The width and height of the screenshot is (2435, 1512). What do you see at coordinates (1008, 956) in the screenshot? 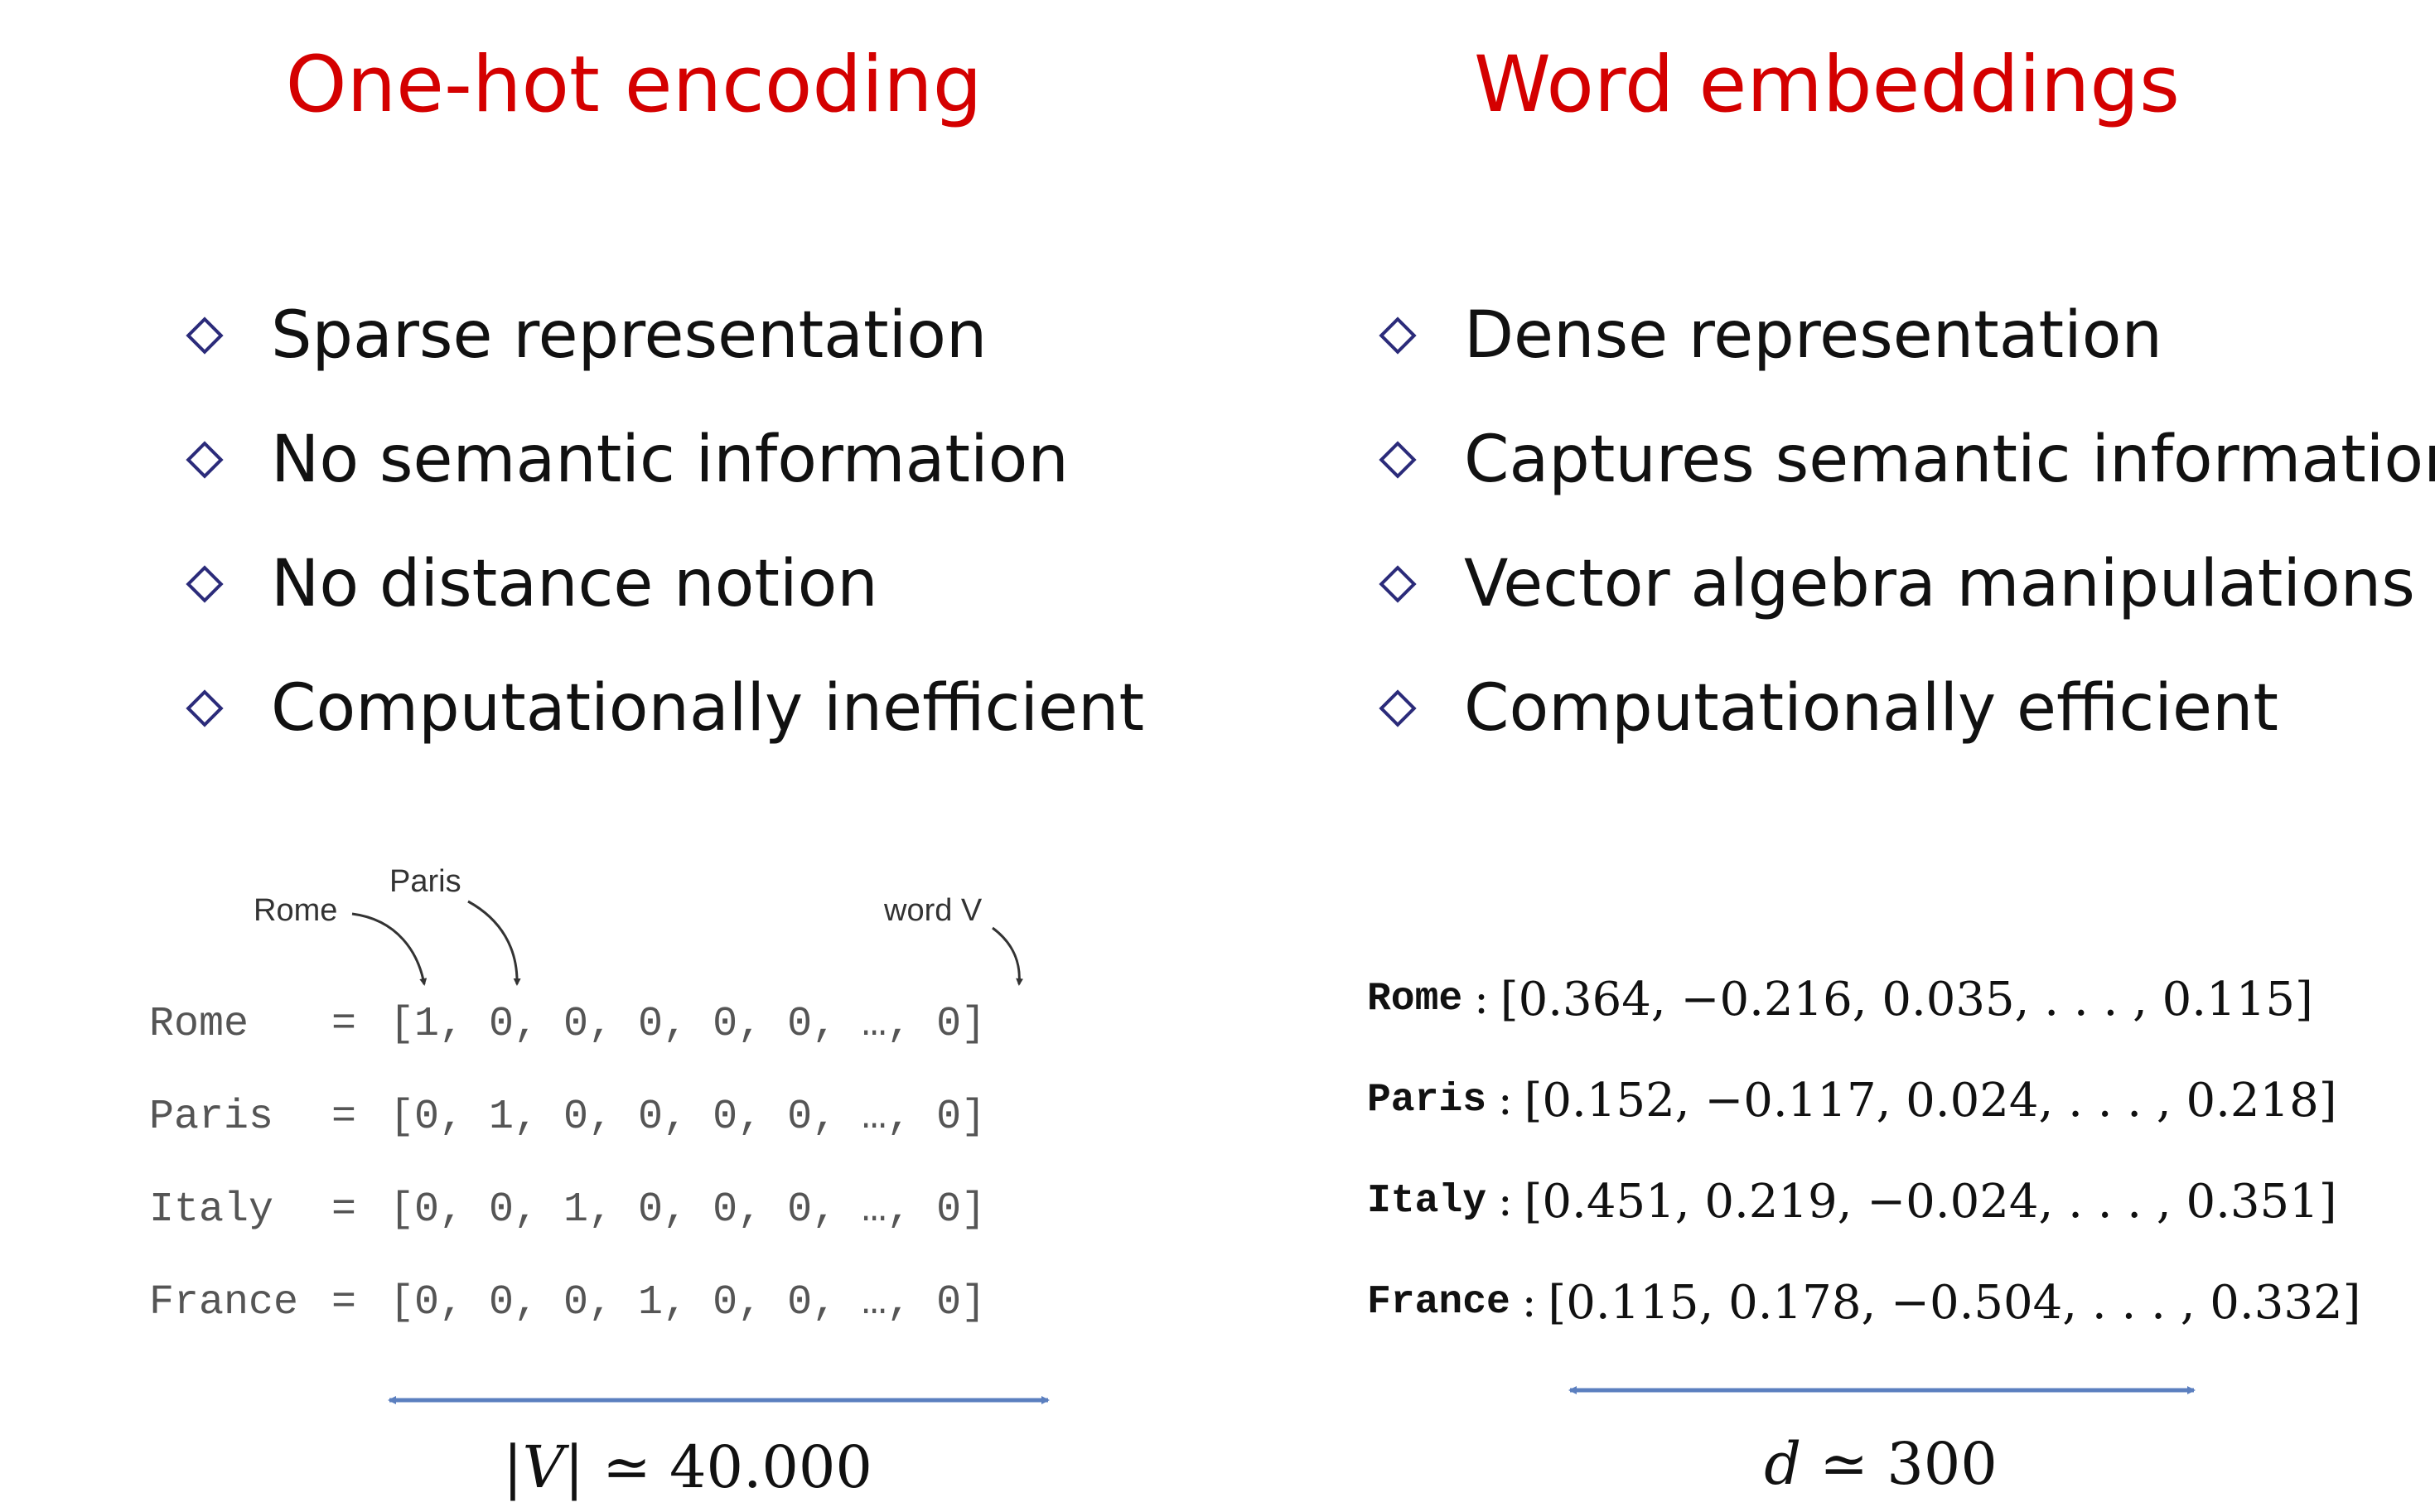
I see `word-v-pointer-arrow` at bounding box center [1008, 956].